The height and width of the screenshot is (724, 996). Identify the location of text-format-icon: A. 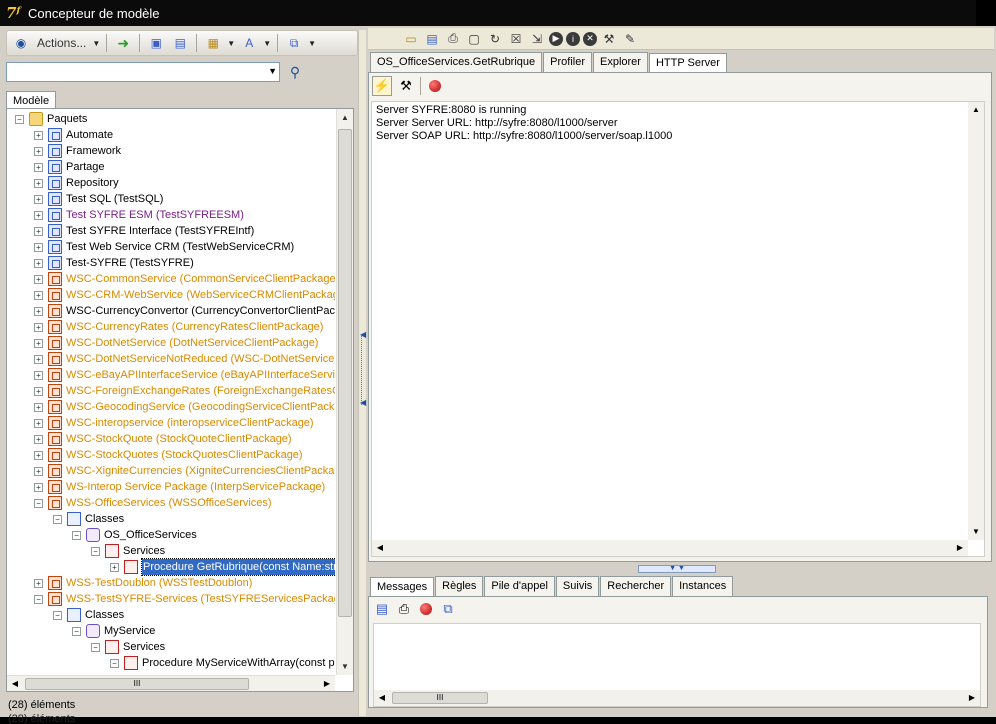
(249, 43).